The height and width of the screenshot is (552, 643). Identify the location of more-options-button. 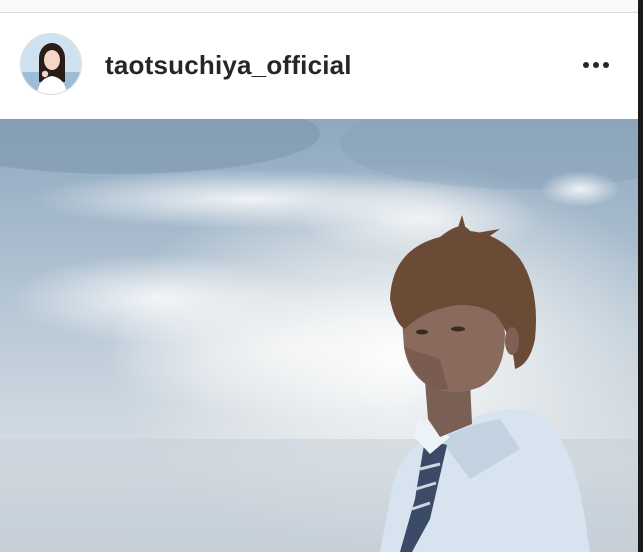
(597, 63).